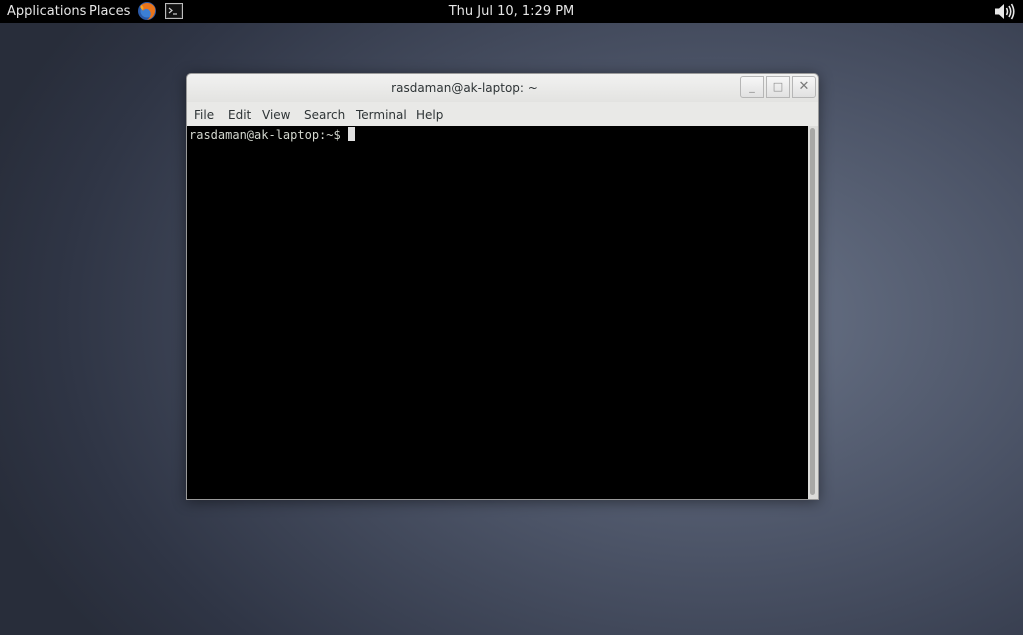 The width and height of the screenshot is (1023, 635). I want to click on prompt-line: rasdaman@ak-laptop:~$, so click(272, 135).